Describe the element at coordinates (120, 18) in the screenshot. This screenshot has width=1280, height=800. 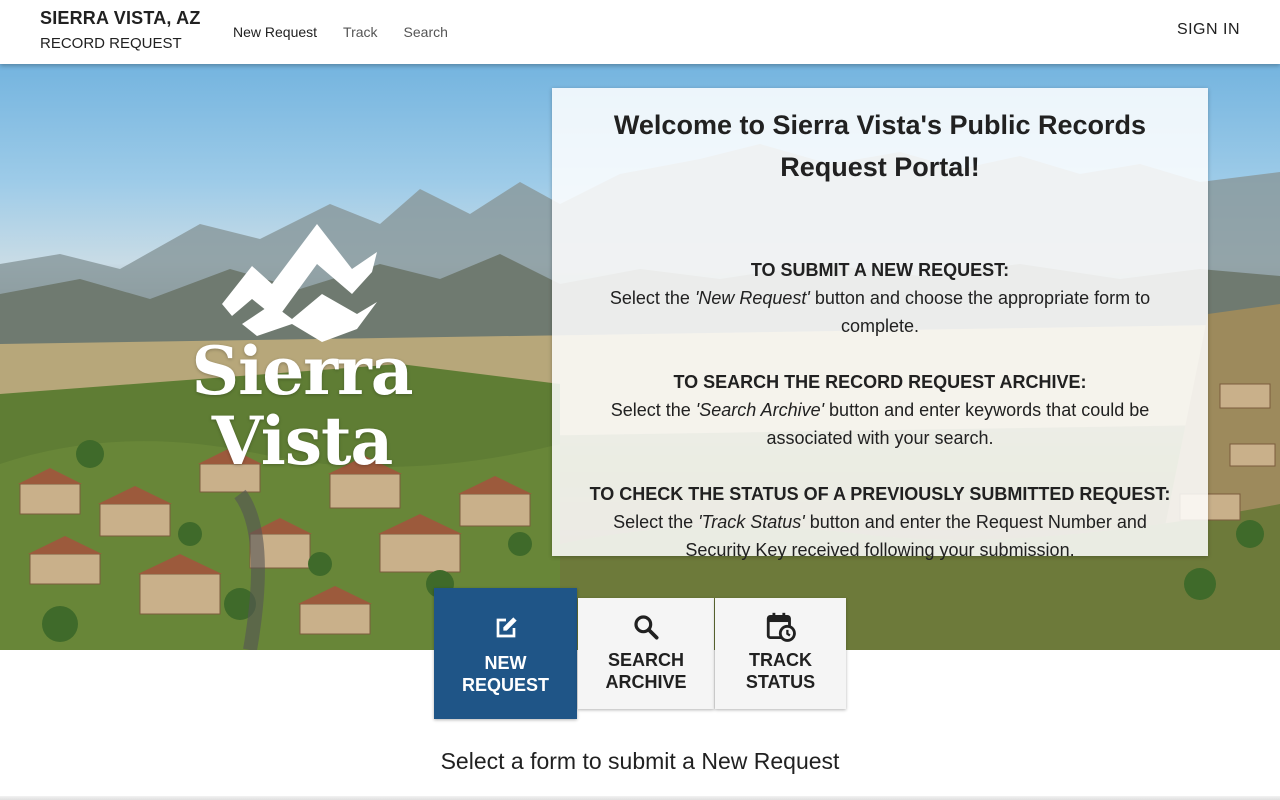
I see `brand-city: SIERRA VISTA, AZ` at that location.